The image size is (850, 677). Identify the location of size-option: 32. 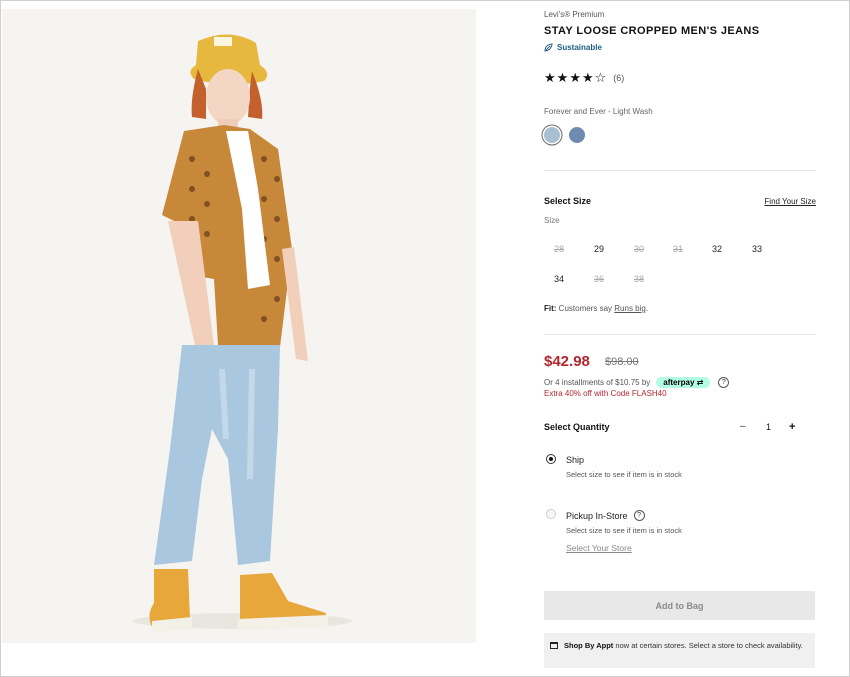
(717, 249).